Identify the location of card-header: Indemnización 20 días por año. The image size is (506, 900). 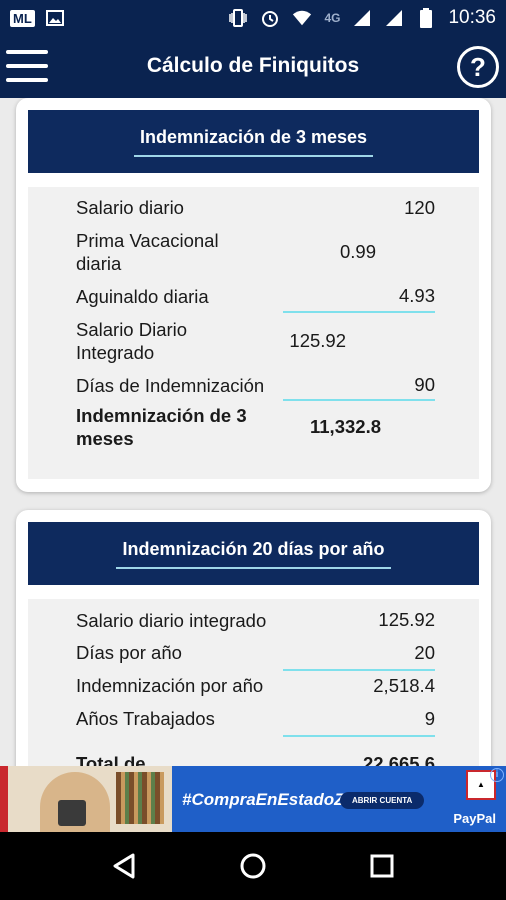
(253, 553).